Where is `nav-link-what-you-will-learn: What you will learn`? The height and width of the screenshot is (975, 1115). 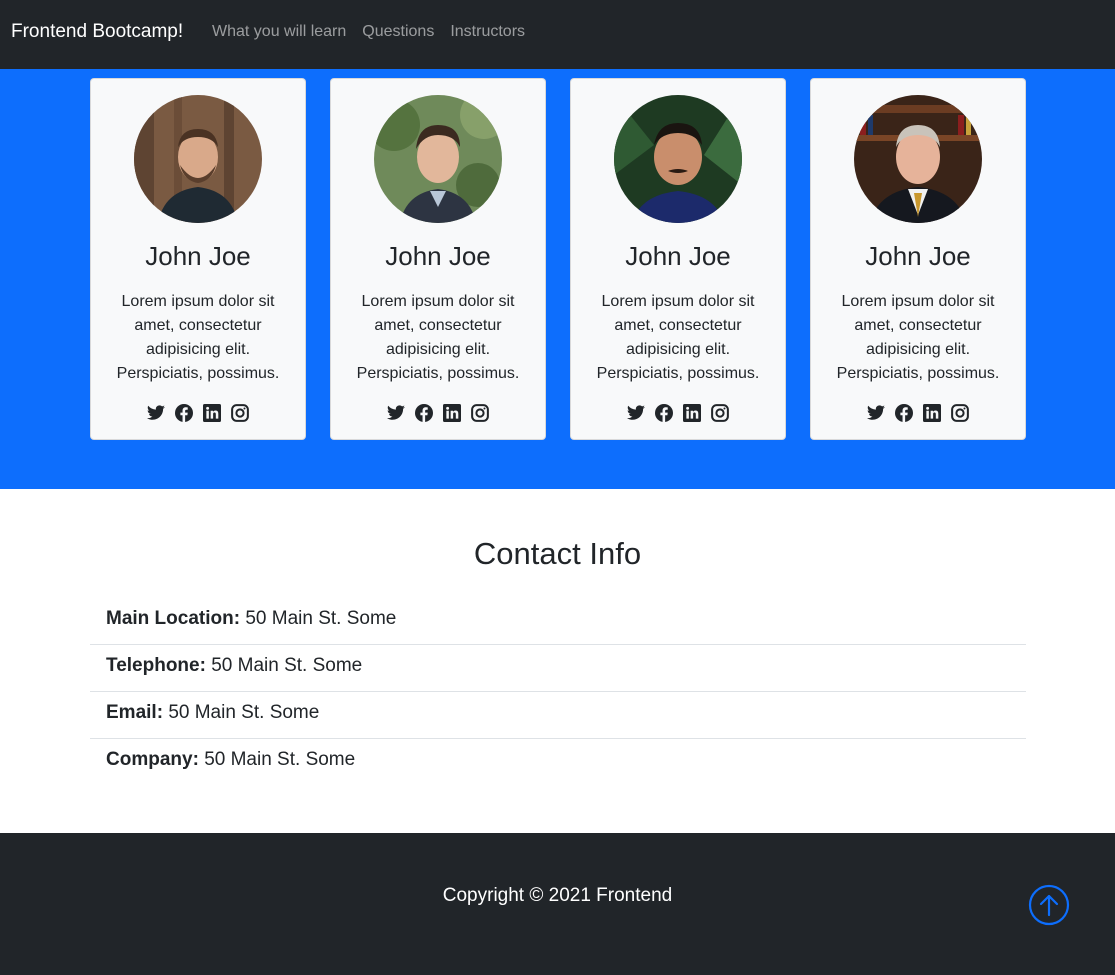
nav-link-what-you-will-learn: What you will learn is located at coordinates (279, 32).